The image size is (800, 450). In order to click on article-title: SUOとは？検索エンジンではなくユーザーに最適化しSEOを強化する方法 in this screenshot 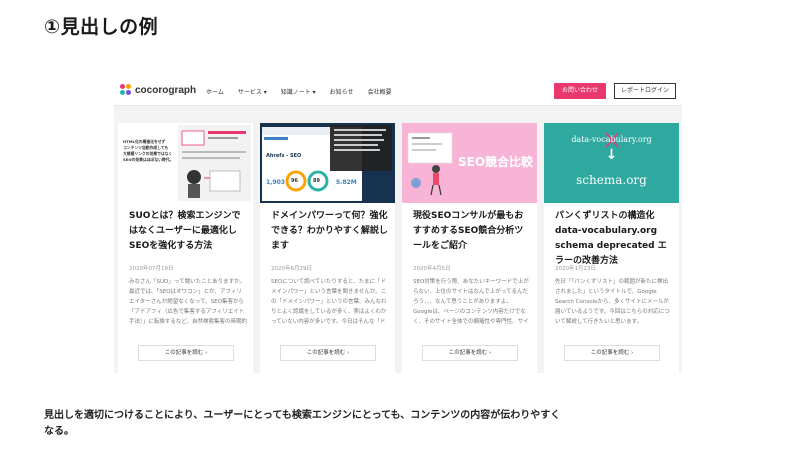, I will do `click(188, 231)`.